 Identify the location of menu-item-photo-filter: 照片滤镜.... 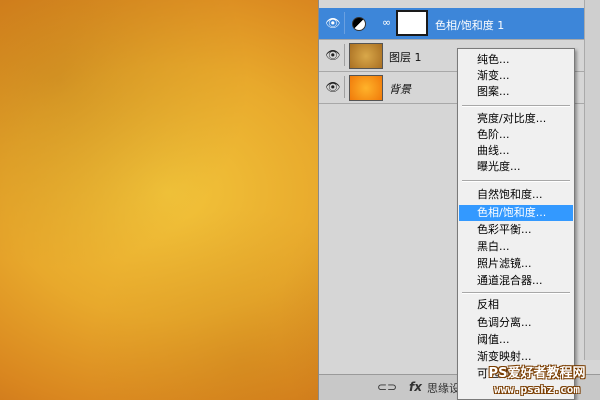
(516, 264).